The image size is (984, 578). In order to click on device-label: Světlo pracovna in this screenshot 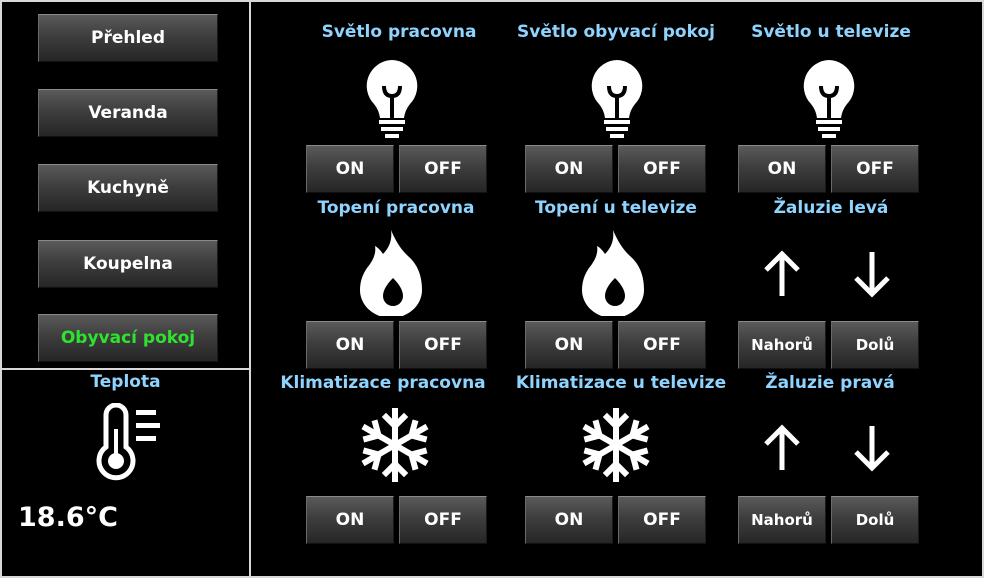, I will do `click(399, 32)`.